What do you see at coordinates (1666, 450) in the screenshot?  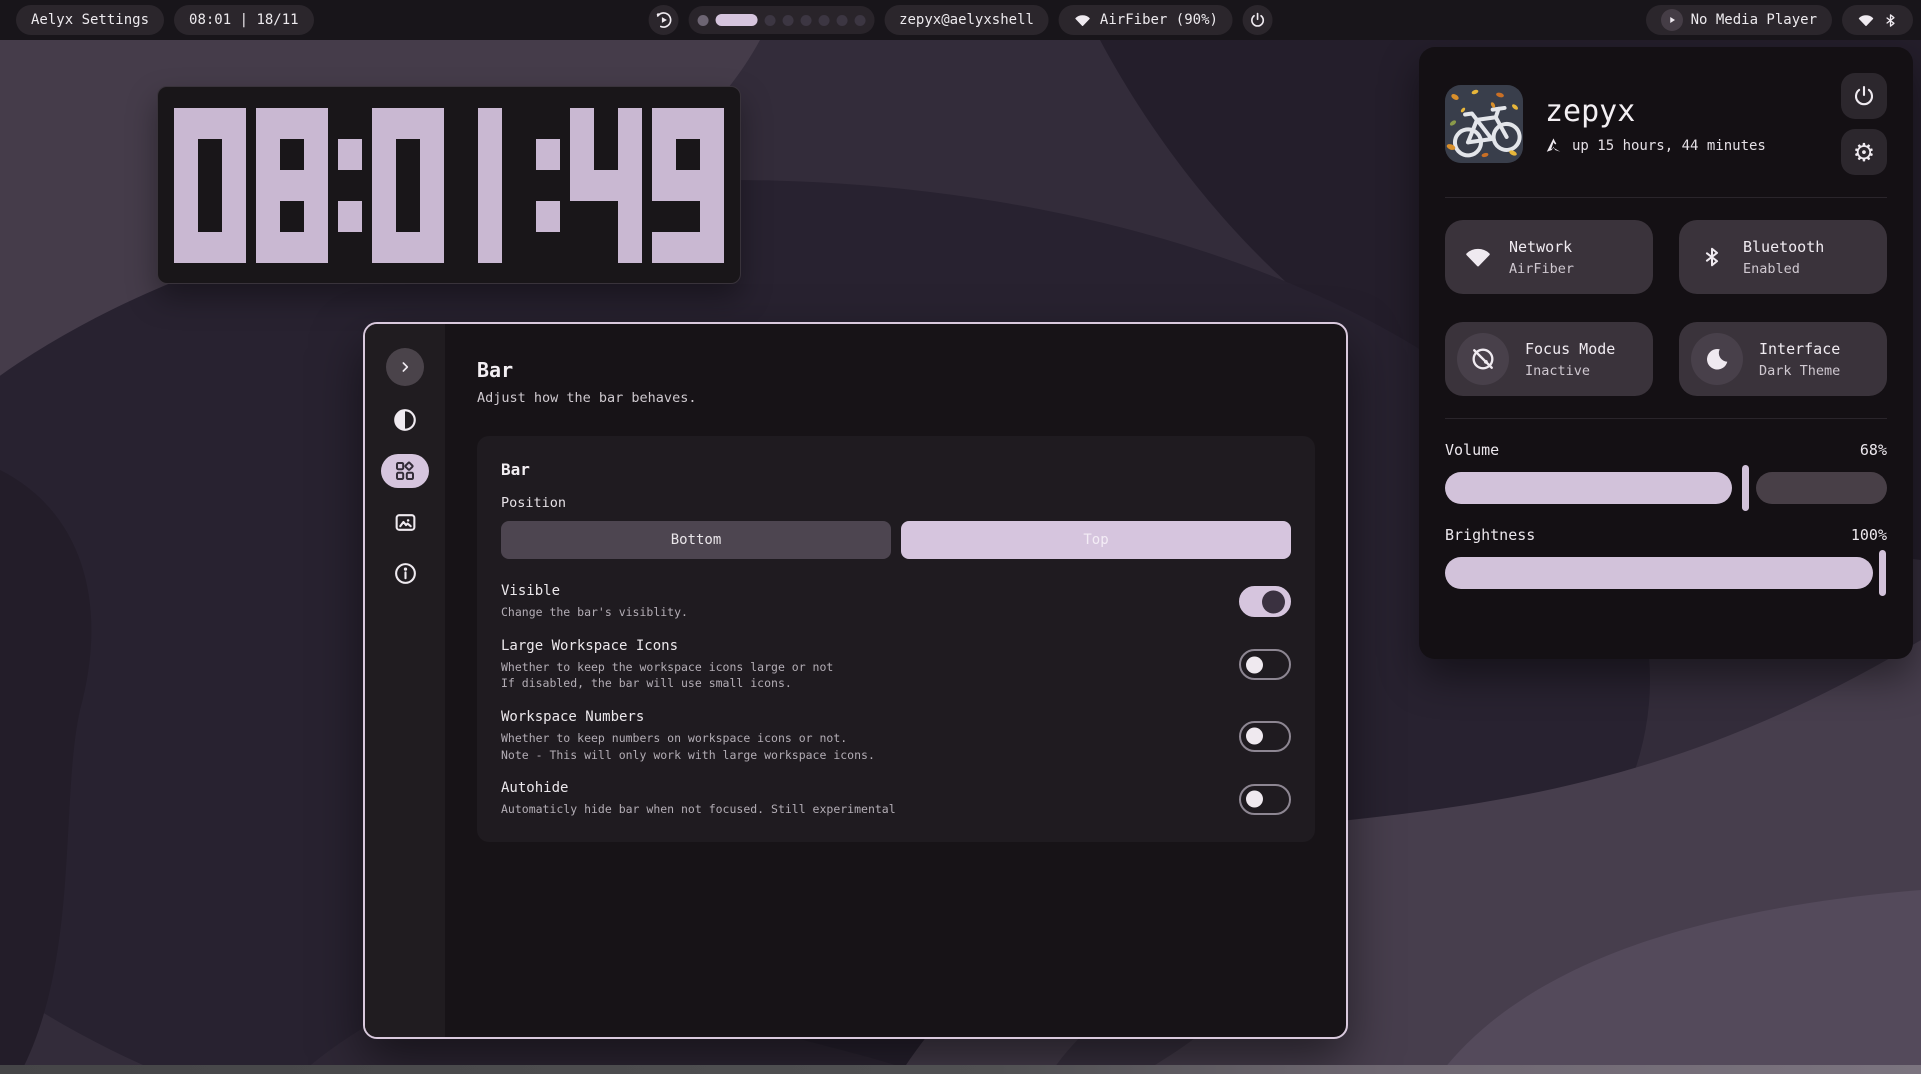 I see `slider-head: Volume 68%` at bounding box center [1666, 450].